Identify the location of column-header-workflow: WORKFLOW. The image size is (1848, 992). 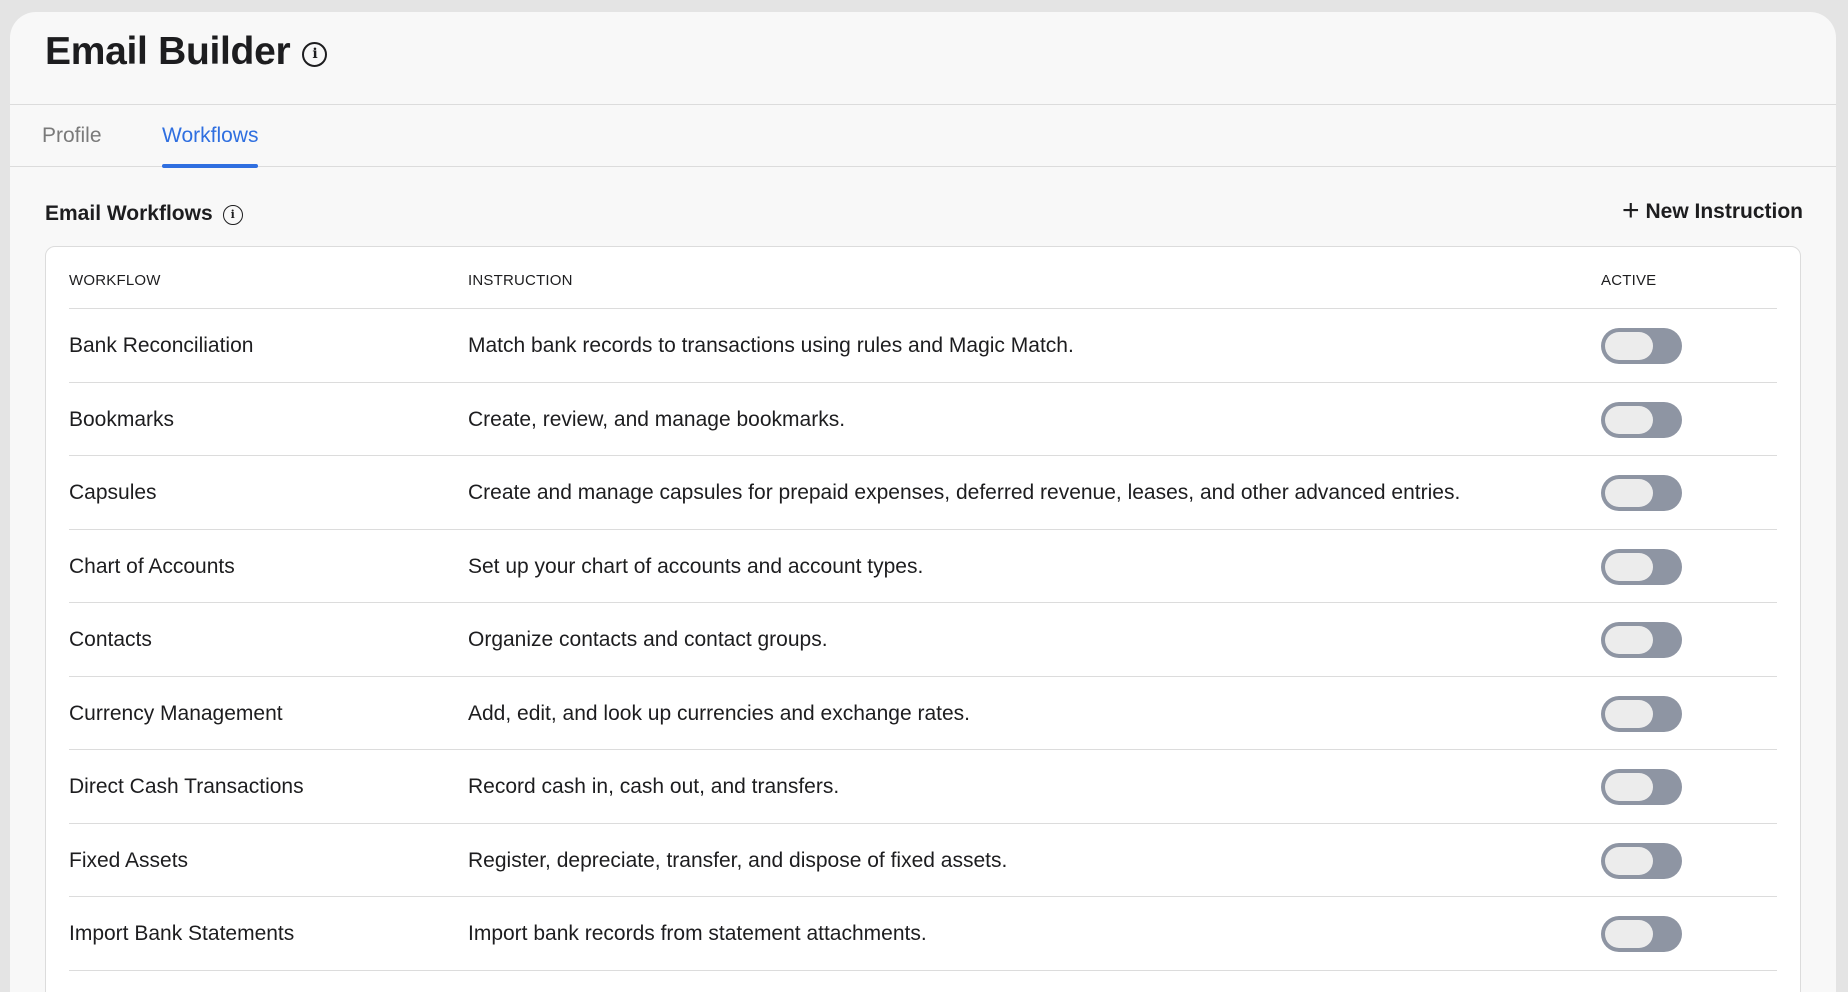
(115, 280).